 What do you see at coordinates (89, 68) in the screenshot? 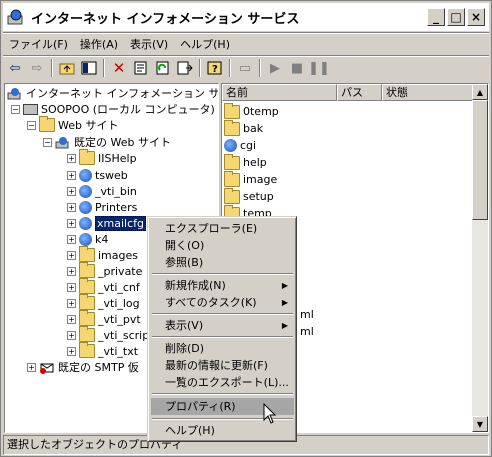
I see `show-tree-icon` at bounding box center [89, 68].